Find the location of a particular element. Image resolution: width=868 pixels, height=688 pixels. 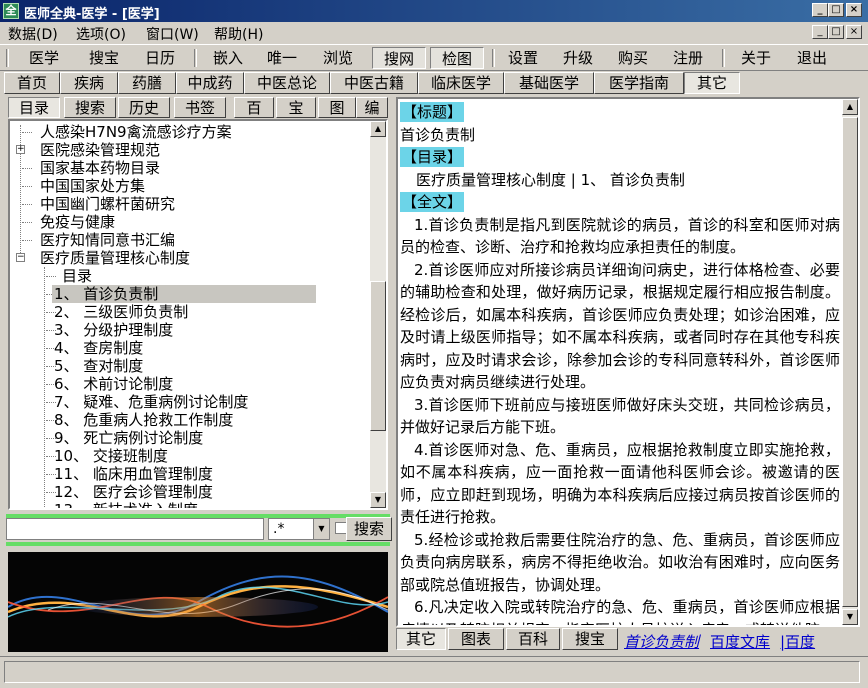

toolbar-settings-button: 设置 is located at coordinates (523, 58).